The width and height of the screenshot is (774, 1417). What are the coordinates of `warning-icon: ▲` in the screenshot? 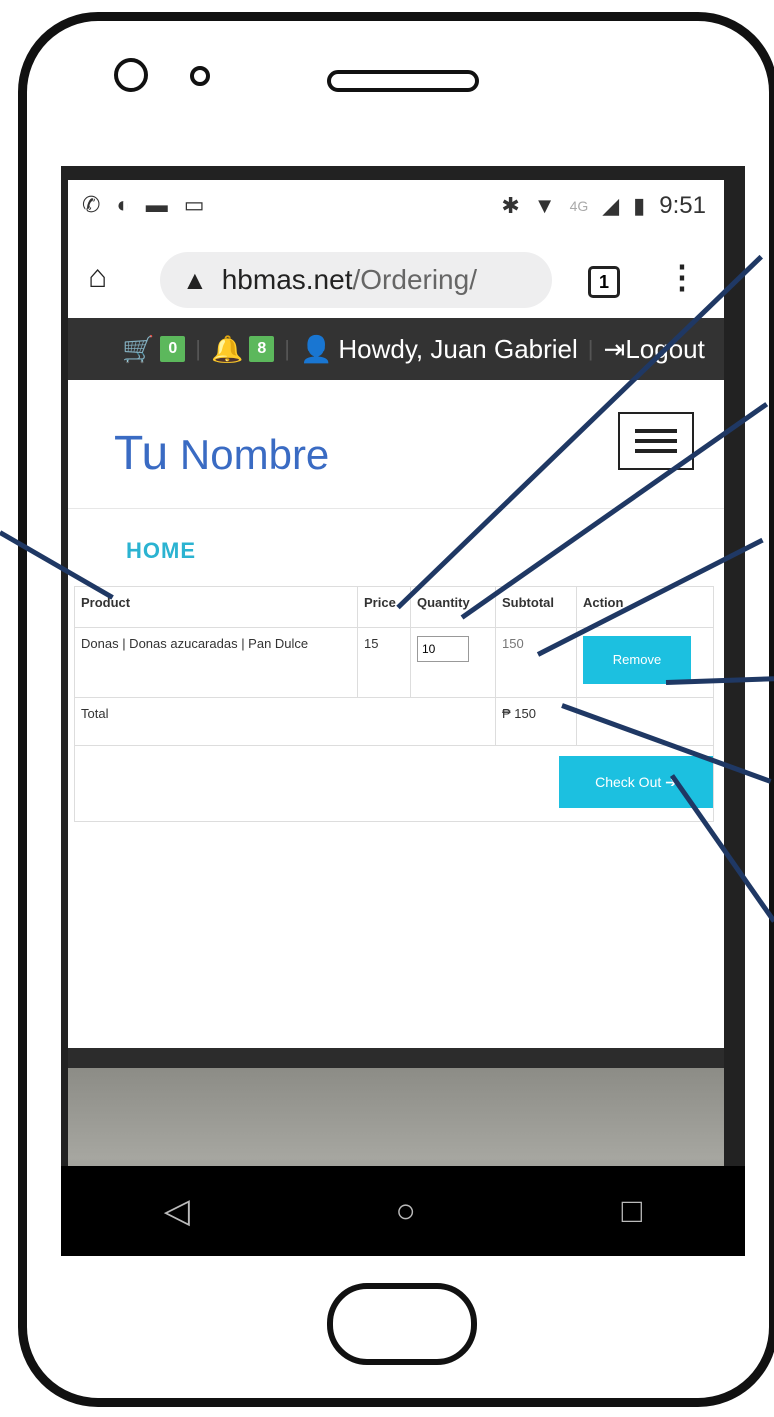 It's located at (195, 279).